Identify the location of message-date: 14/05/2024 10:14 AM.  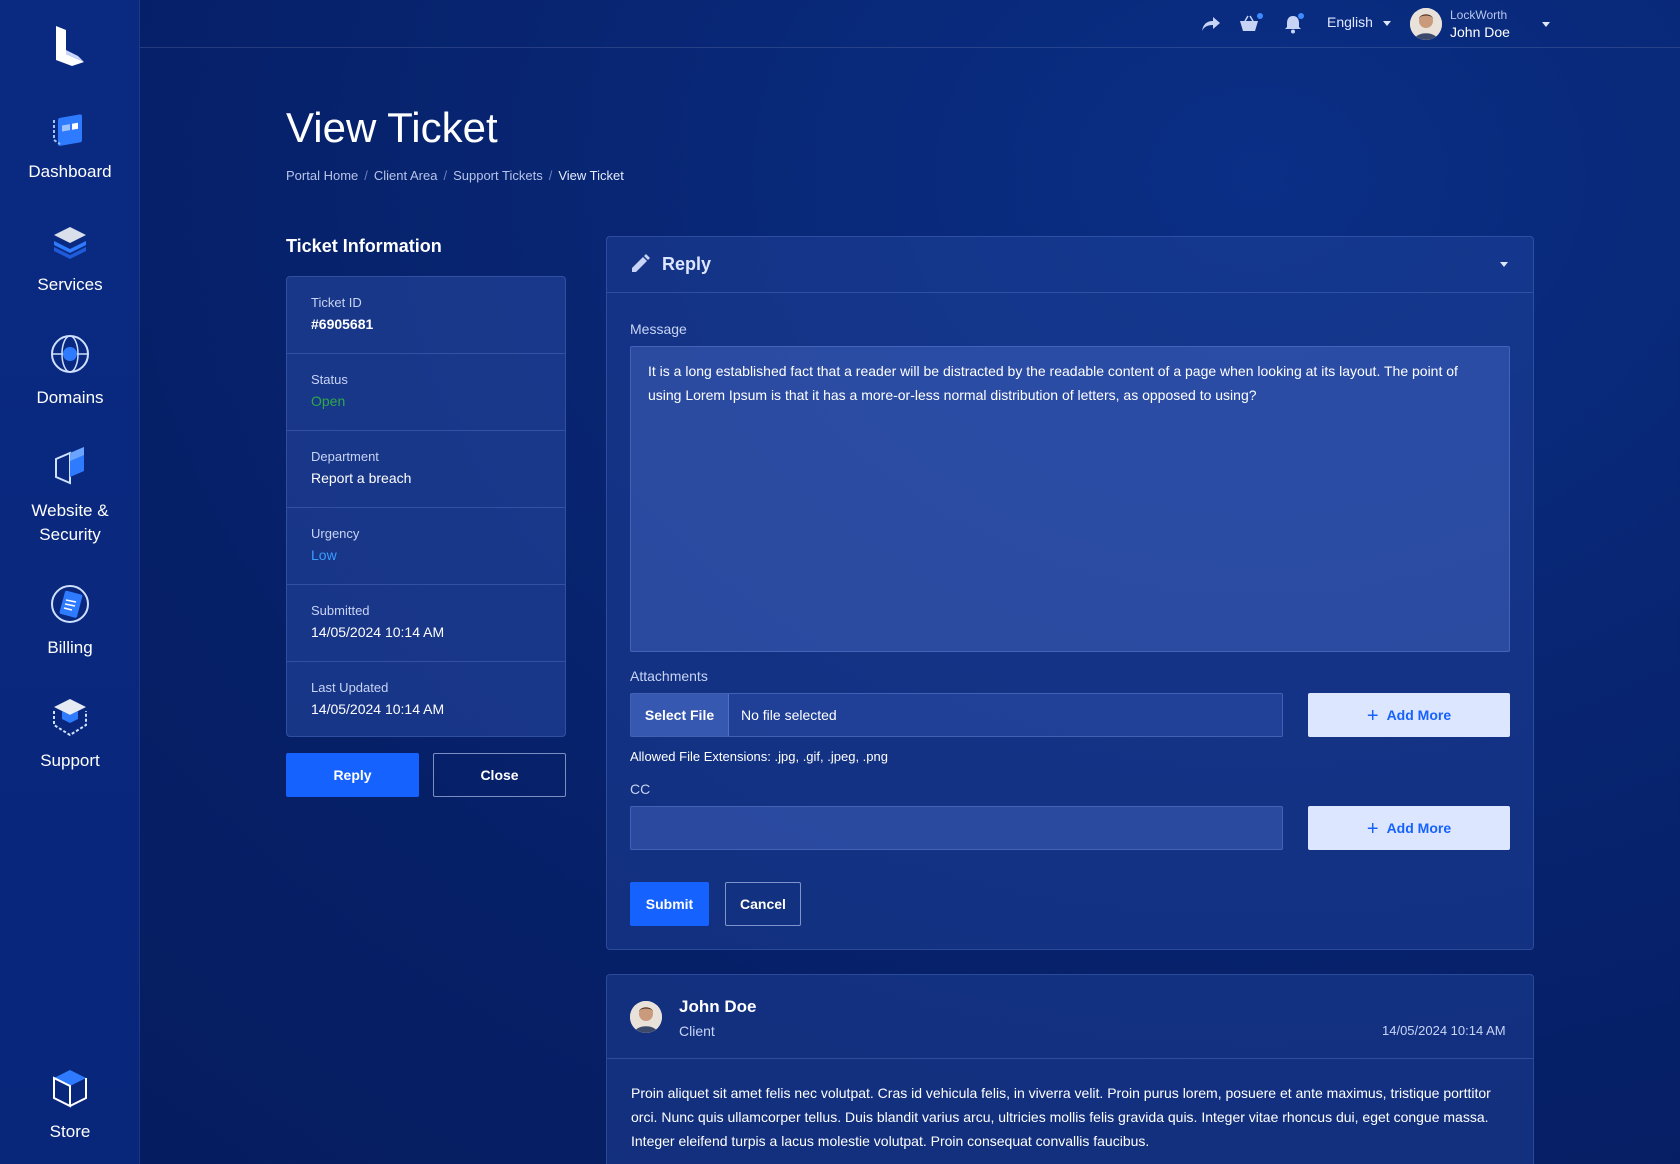
(1444, 1030).